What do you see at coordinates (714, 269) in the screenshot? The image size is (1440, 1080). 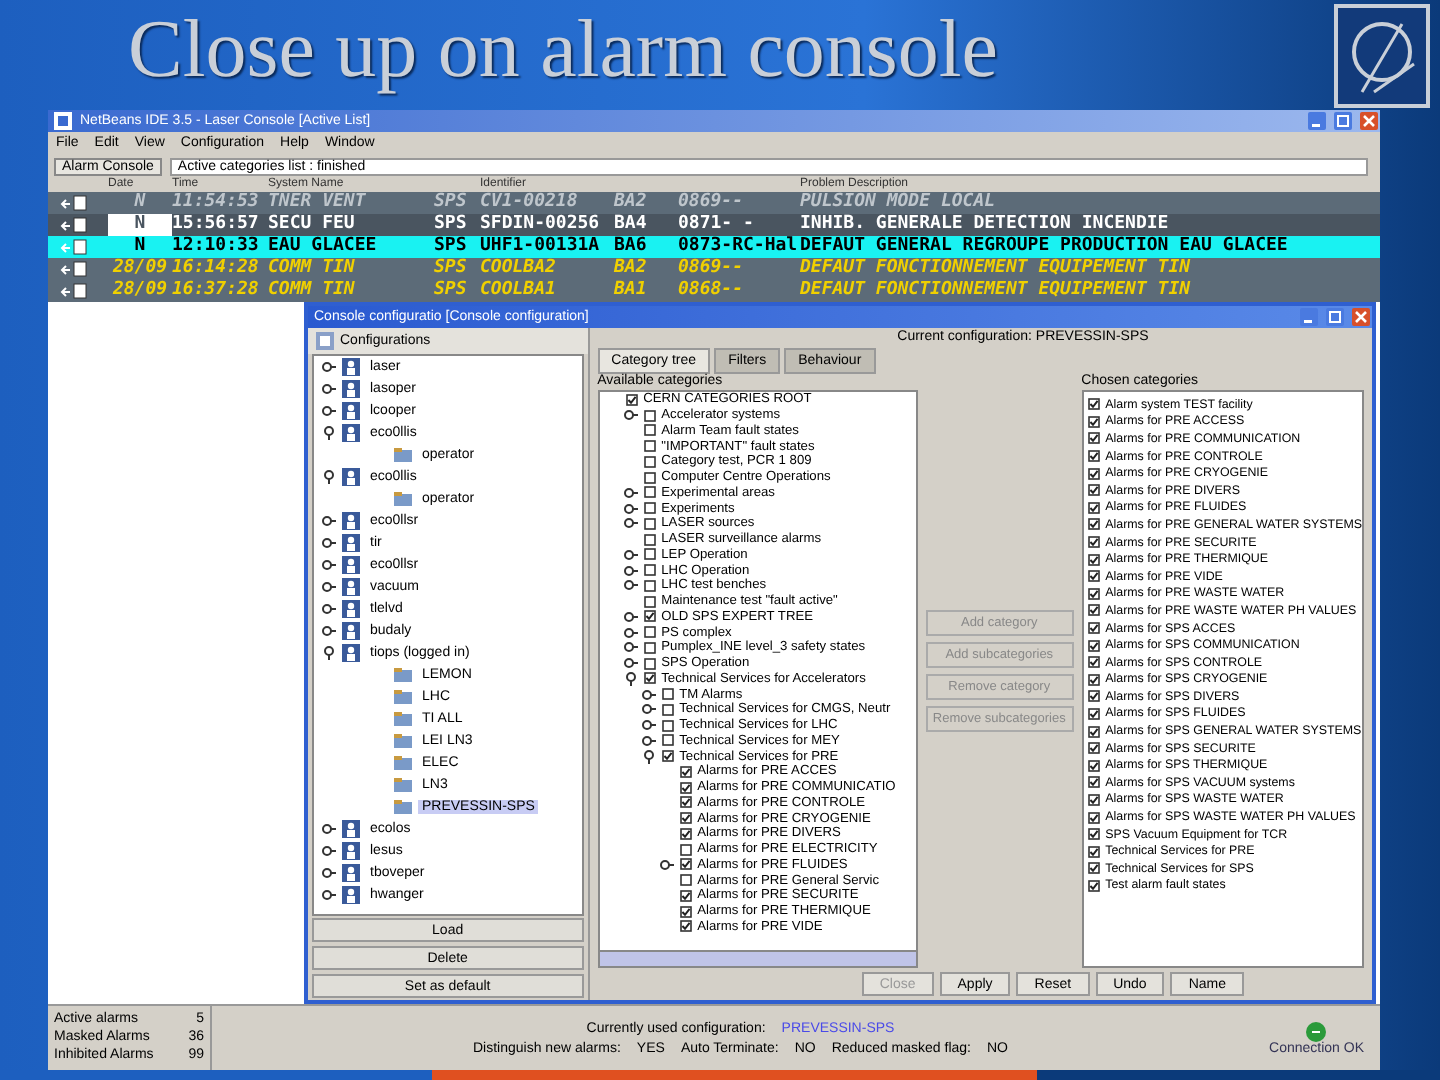 I see `alarm-row: 28/09 16:14:28 COMM TIN SPS COOLBA2 BA2 0869-- DEFAUT FONCTIONNEMENT EQUIPEMENT TIN` at bounding box center [714, 269].